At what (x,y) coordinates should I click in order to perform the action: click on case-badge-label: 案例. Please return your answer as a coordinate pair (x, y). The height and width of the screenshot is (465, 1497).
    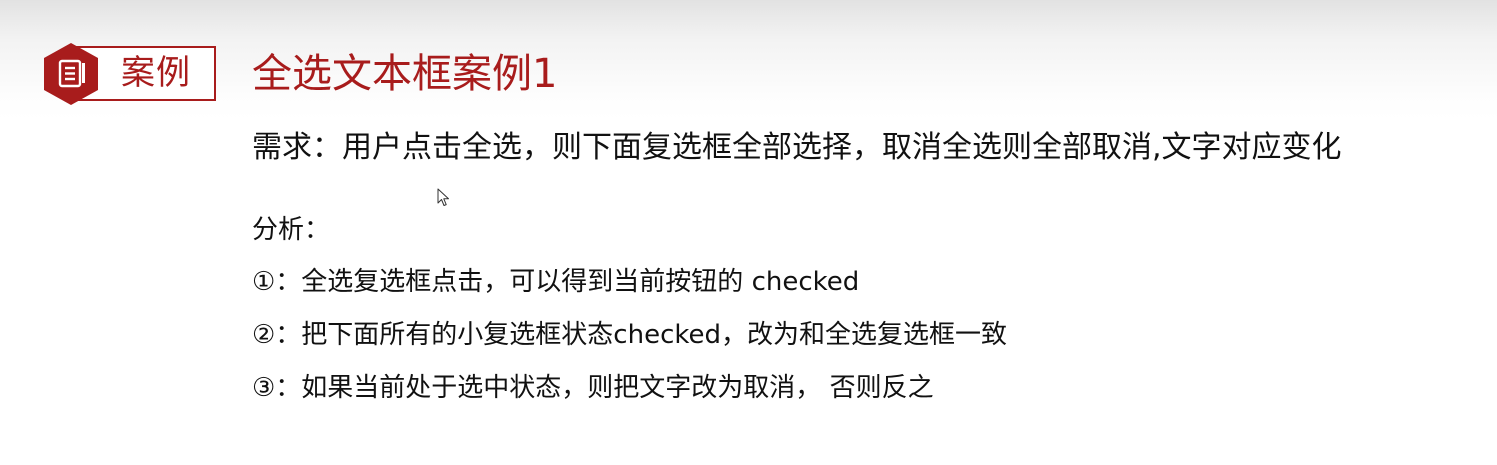
    Looking at the image, I should click on (156, 73).